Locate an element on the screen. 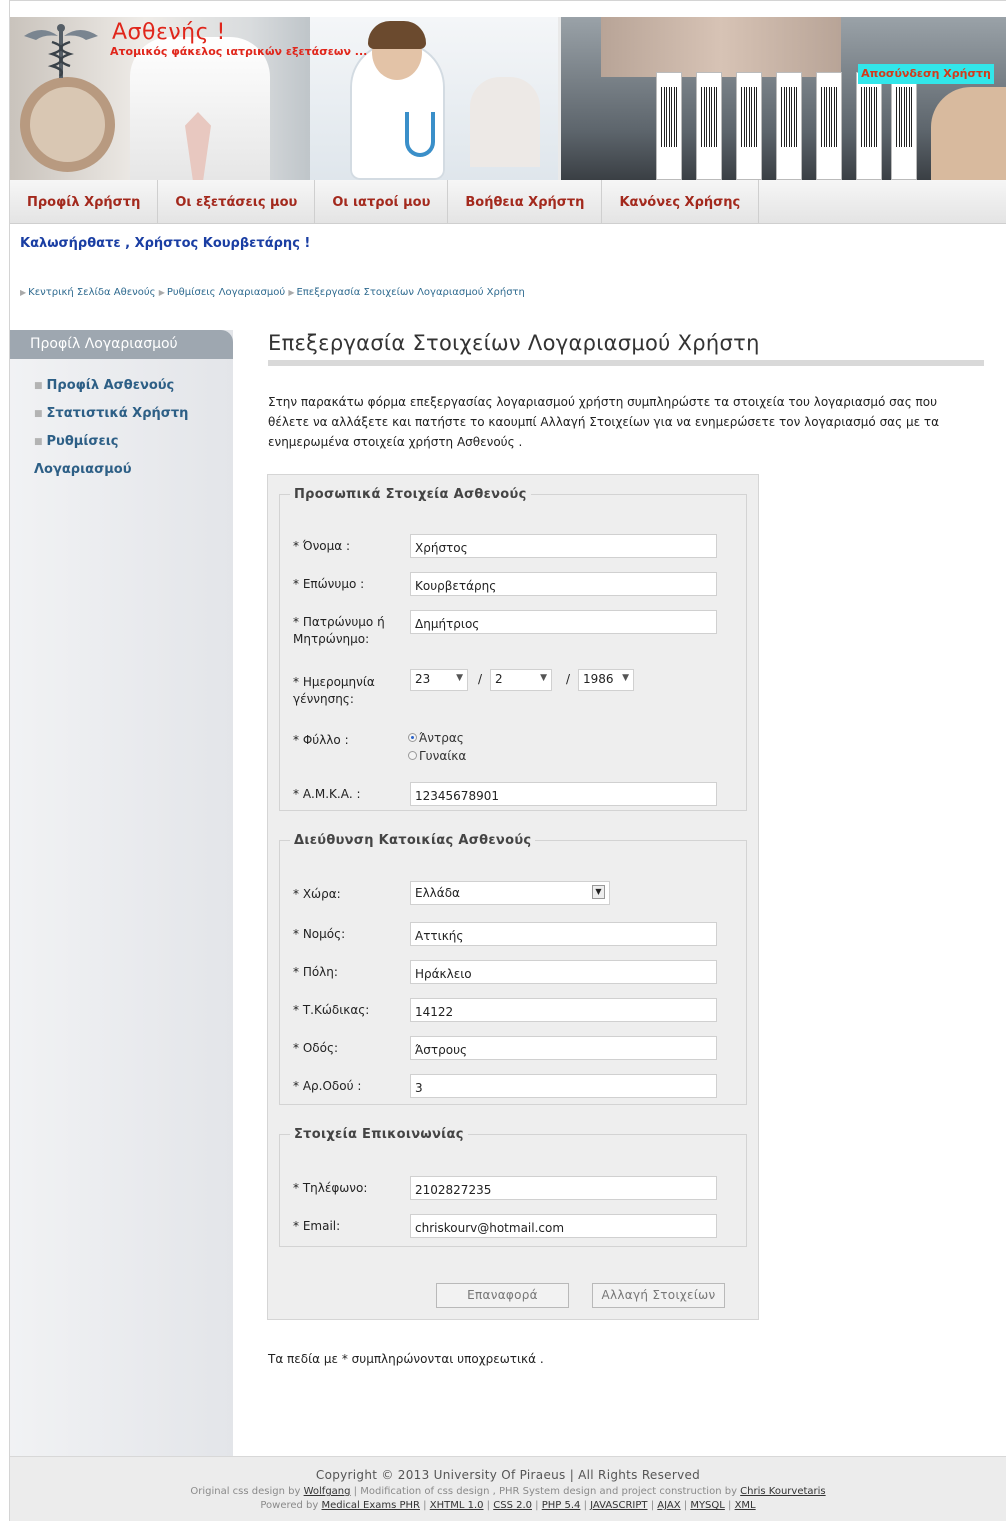 Image resolution: width=1006 pixels, height=1521 pixels. banner-photo-nurse is located at coordinates (434, 98).